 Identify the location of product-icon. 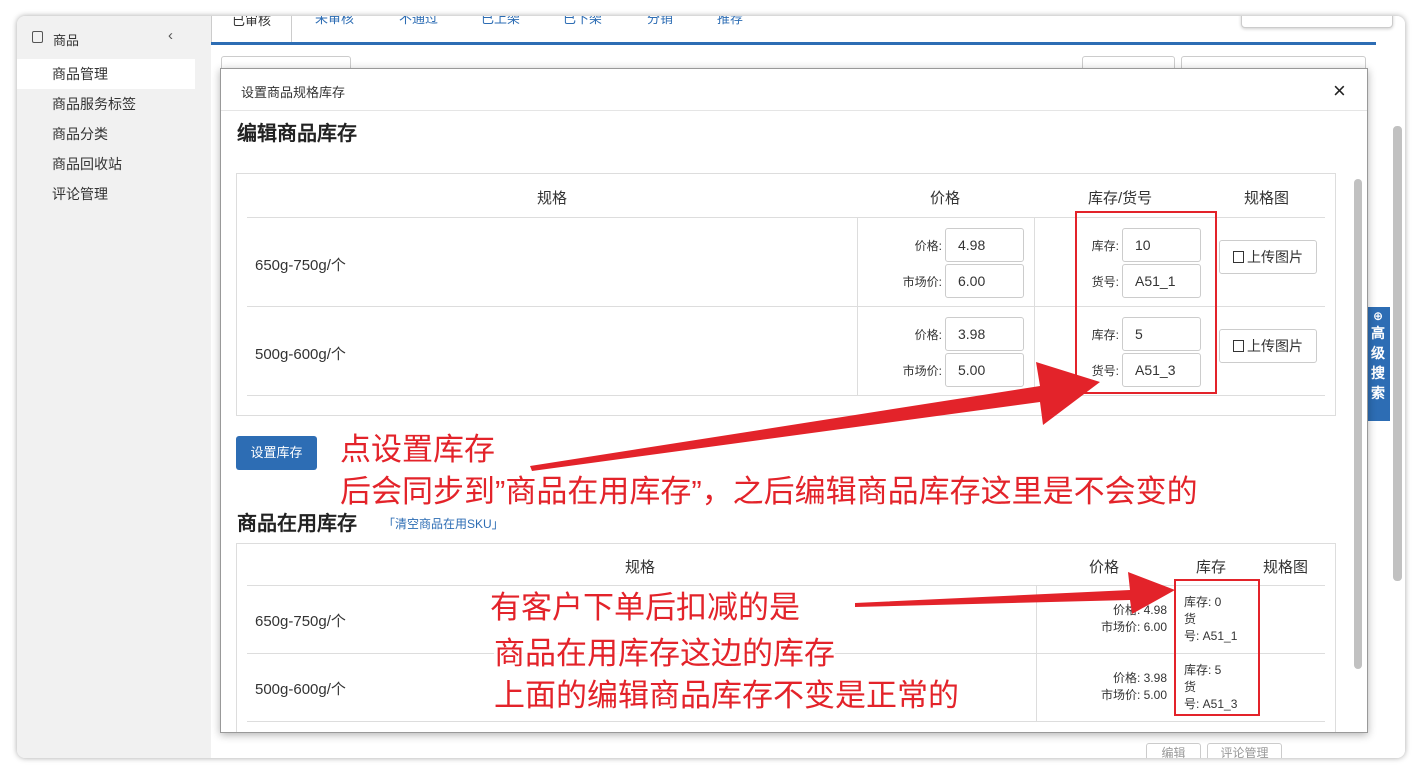
(37, 37).